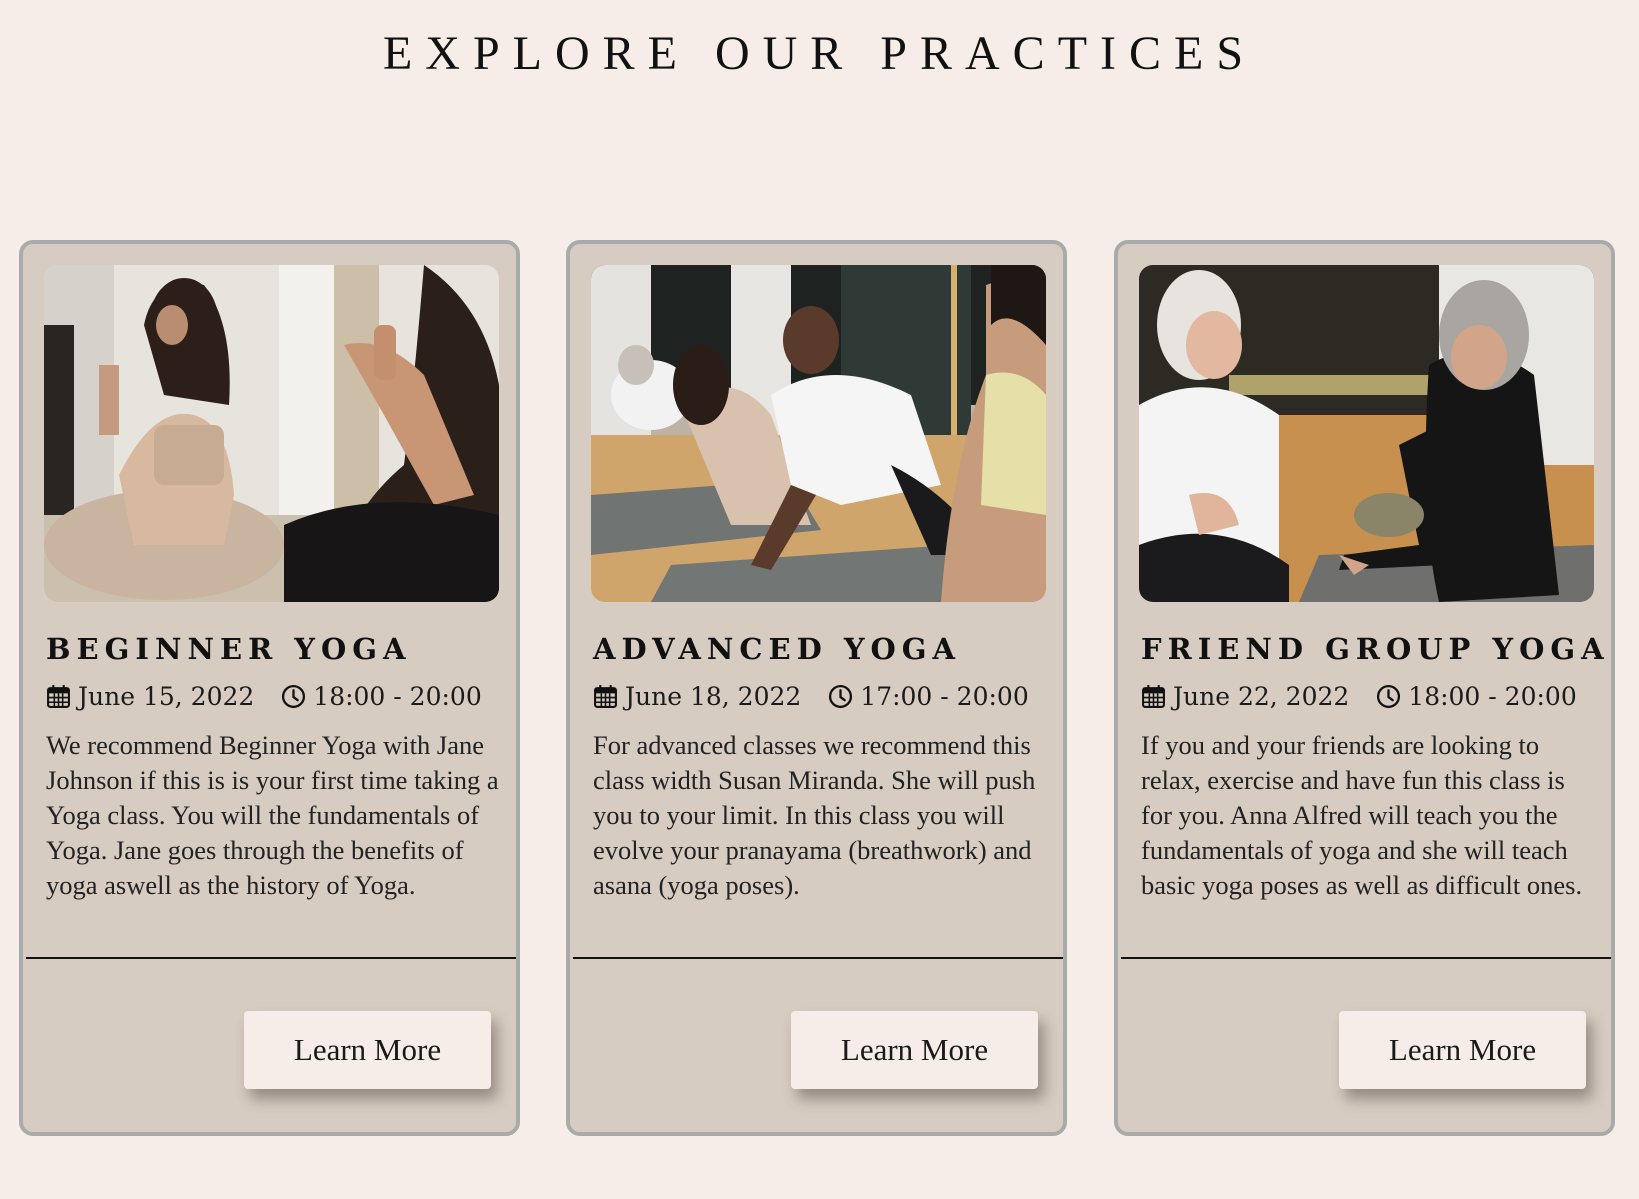  What do you see at coordinates (229, 649) in the screenshot?
I see `class-title: BEGINNER YOGA` at bounding box center [229, 649].